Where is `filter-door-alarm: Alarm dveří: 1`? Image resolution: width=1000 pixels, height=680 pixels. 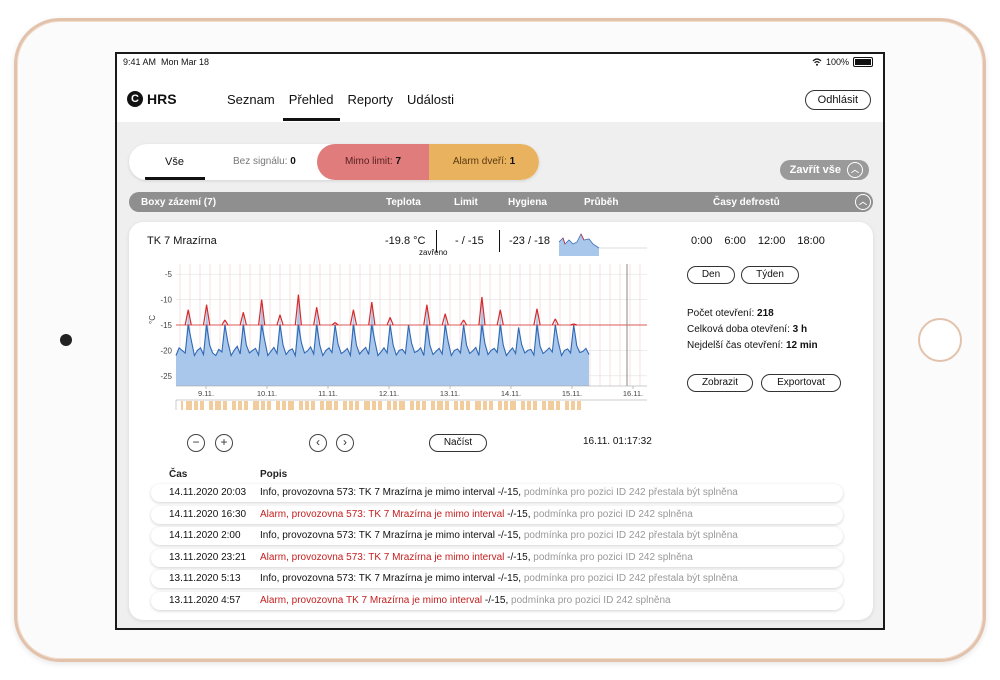 filter-door-alarm: Alarm dveří: 1 is located at coordinates (484, 162).